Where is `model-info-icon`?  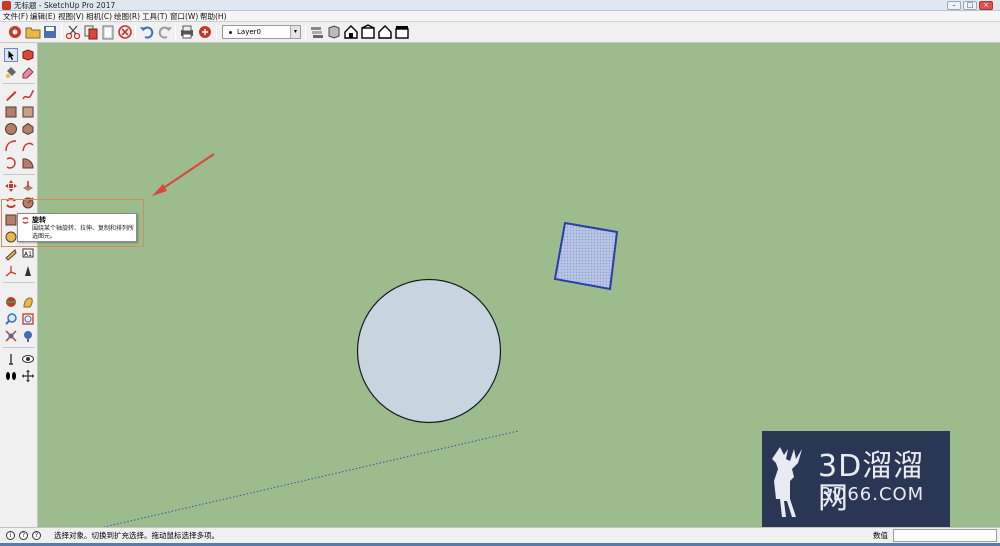 model-info-icon is located at coordinates (15, 32).